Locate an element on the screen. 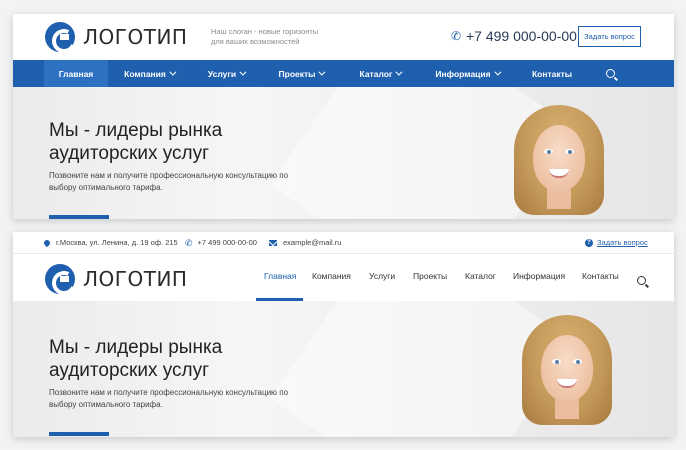 The width and height of the screenshot is (686, 450). ask-question-link: ? Задать вопрос is located at coordinates (616, 242).